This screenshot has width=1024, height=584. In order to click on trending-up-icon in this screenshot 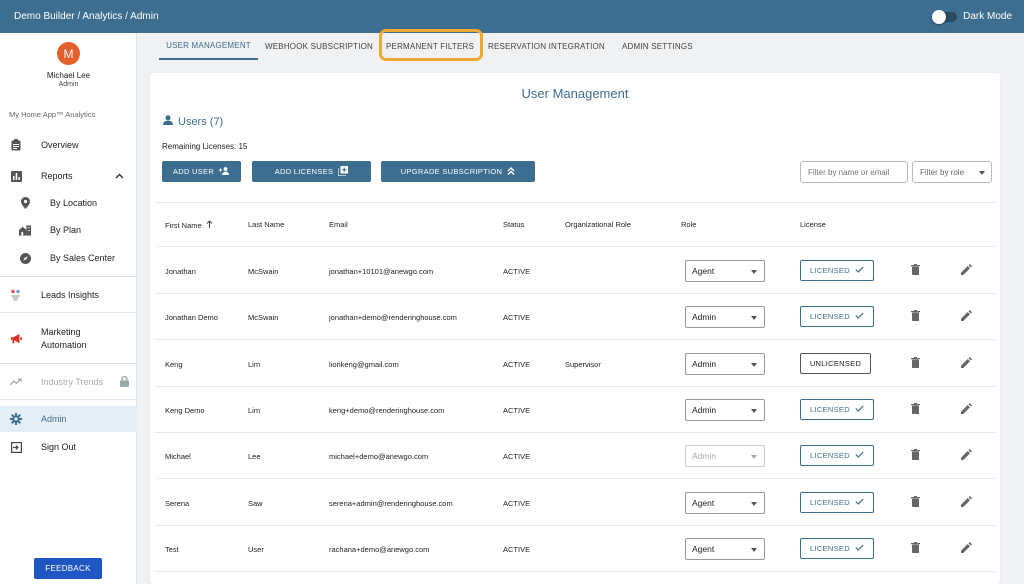, I will do `click(16, 382)`.